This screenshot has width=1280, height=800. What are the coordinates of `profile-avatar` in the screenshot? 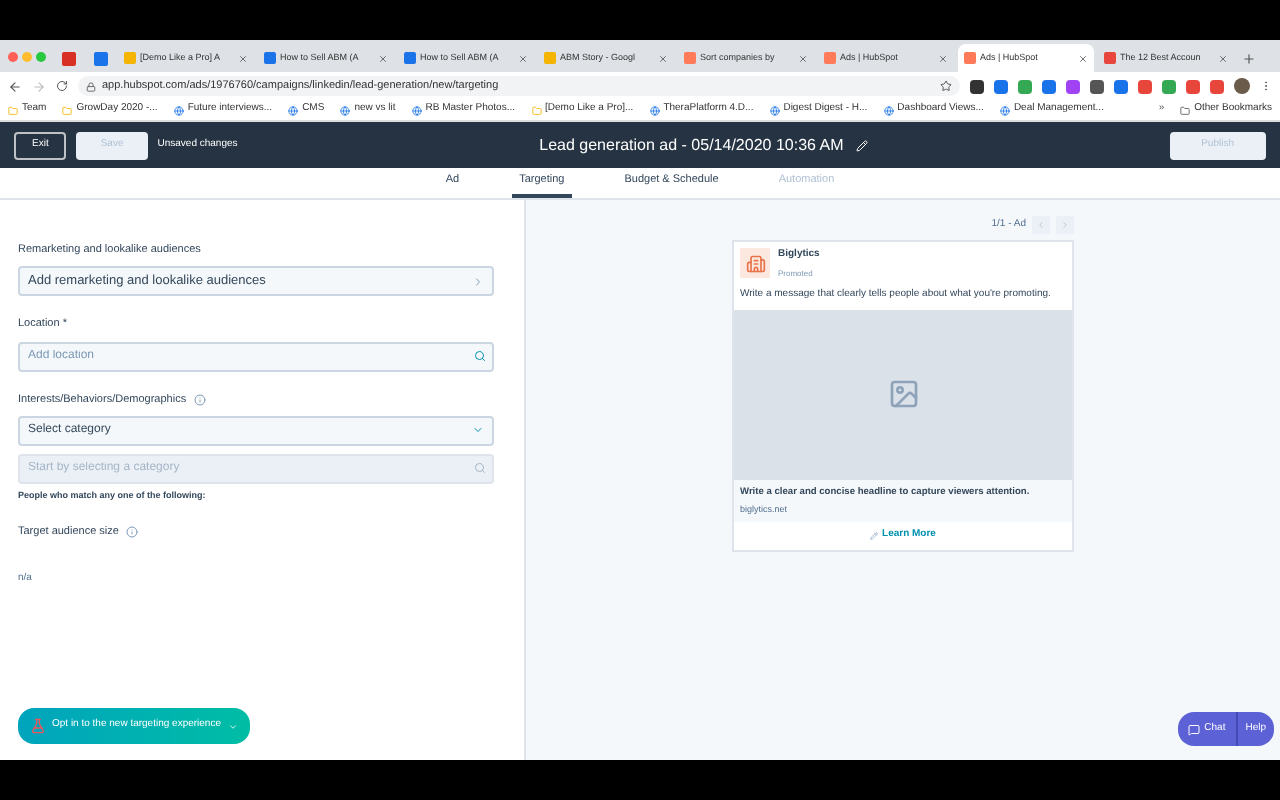 It's located at (1242, 86).